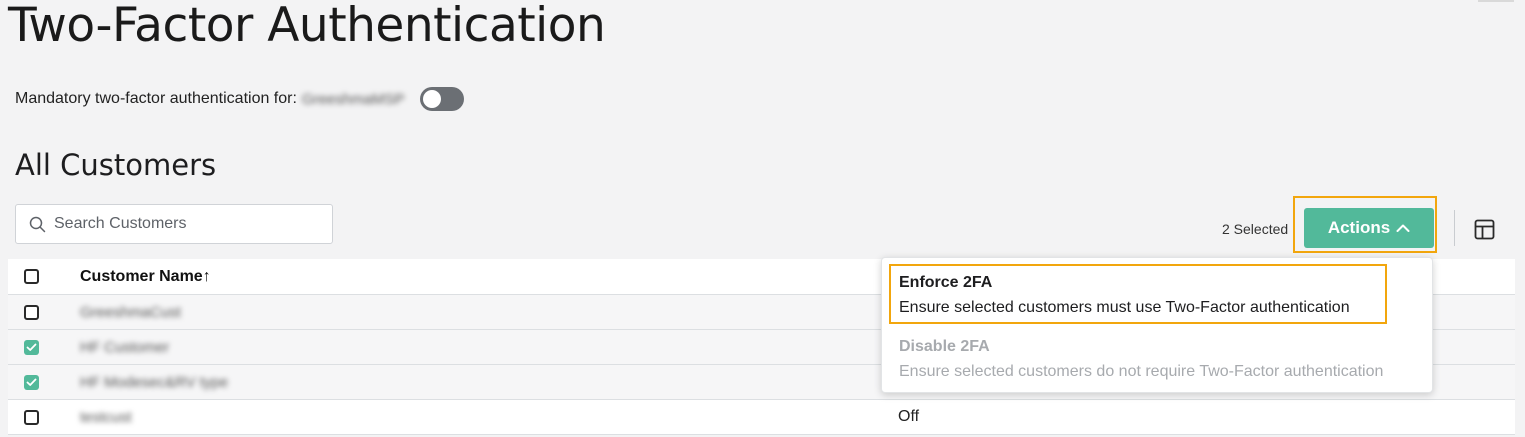  What do you see at coordinates (141, 276) in the screenshot?
I see `column-header-label: Customer Name` at bounding box center [141, 276].